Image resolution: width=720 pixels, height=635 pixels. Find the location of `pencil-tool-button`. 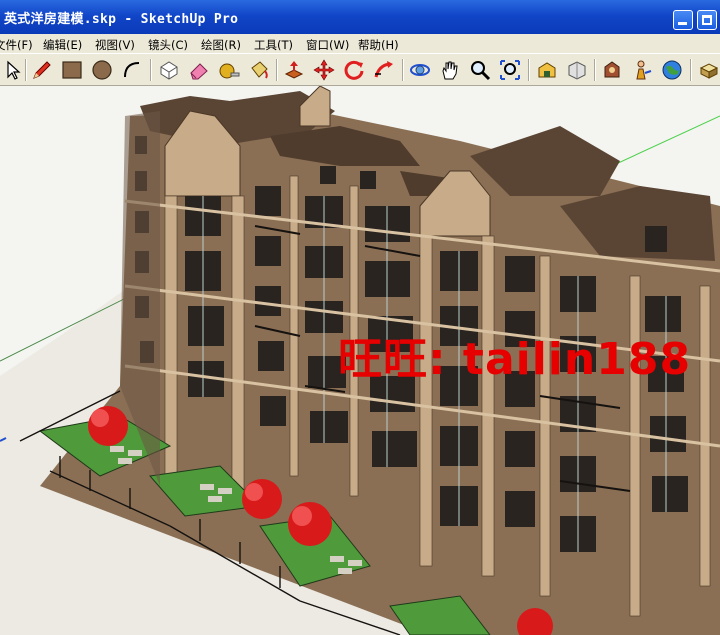

pencil-tool-button is located at coordinates (42, 70).